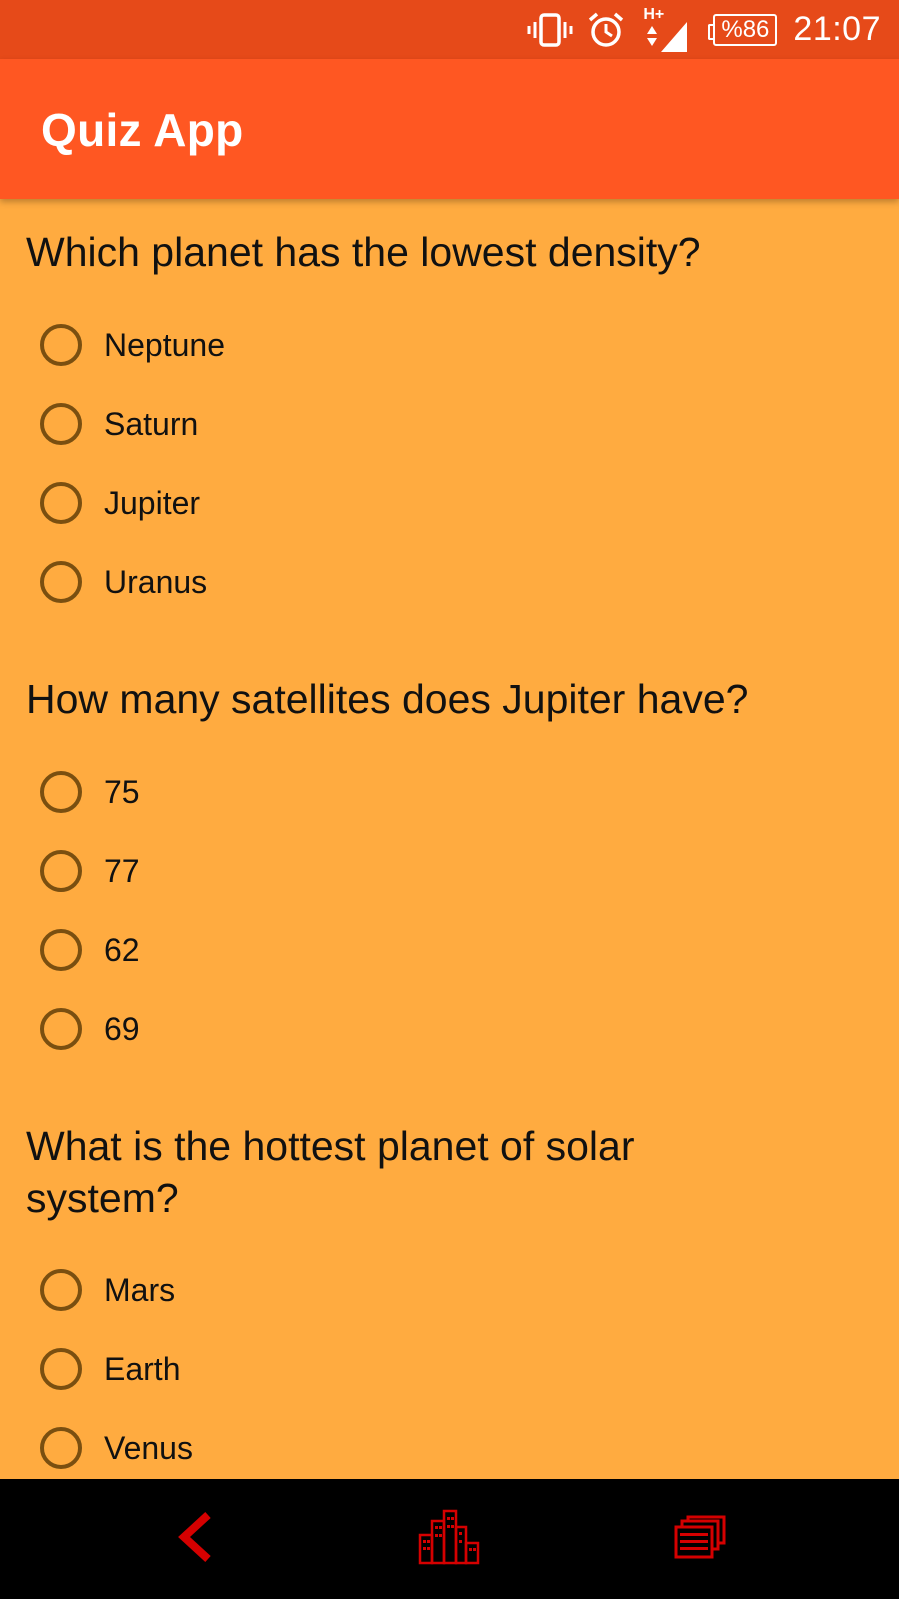 The height and width of the screenshot is (1599, 899). I want to click on radio-option: Earth, so click(110, 1369).